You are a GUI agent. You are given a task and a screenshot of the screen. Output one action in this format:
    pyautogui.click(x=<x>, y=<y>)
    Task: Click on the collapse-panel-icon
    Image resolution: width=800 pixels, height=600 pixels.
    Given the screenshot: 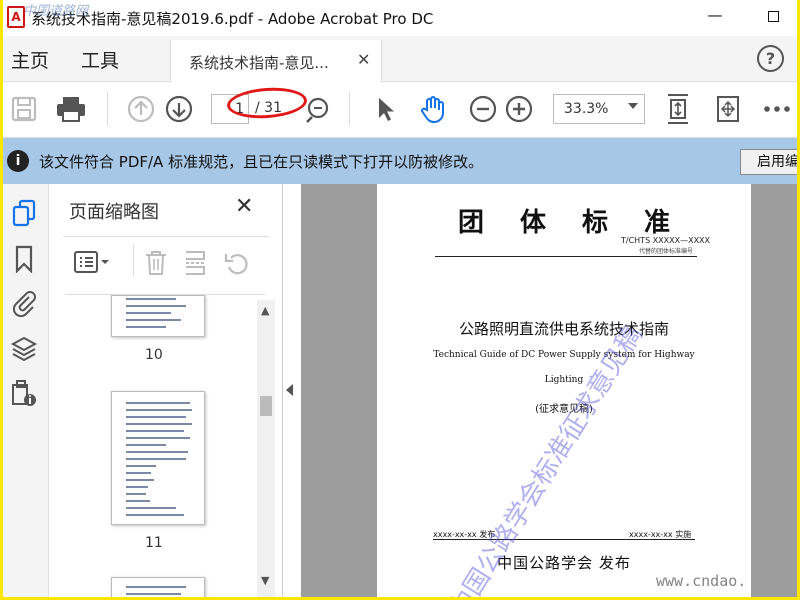 What is the action you would take?
    pyautogui.click(x=289, y=390)
    